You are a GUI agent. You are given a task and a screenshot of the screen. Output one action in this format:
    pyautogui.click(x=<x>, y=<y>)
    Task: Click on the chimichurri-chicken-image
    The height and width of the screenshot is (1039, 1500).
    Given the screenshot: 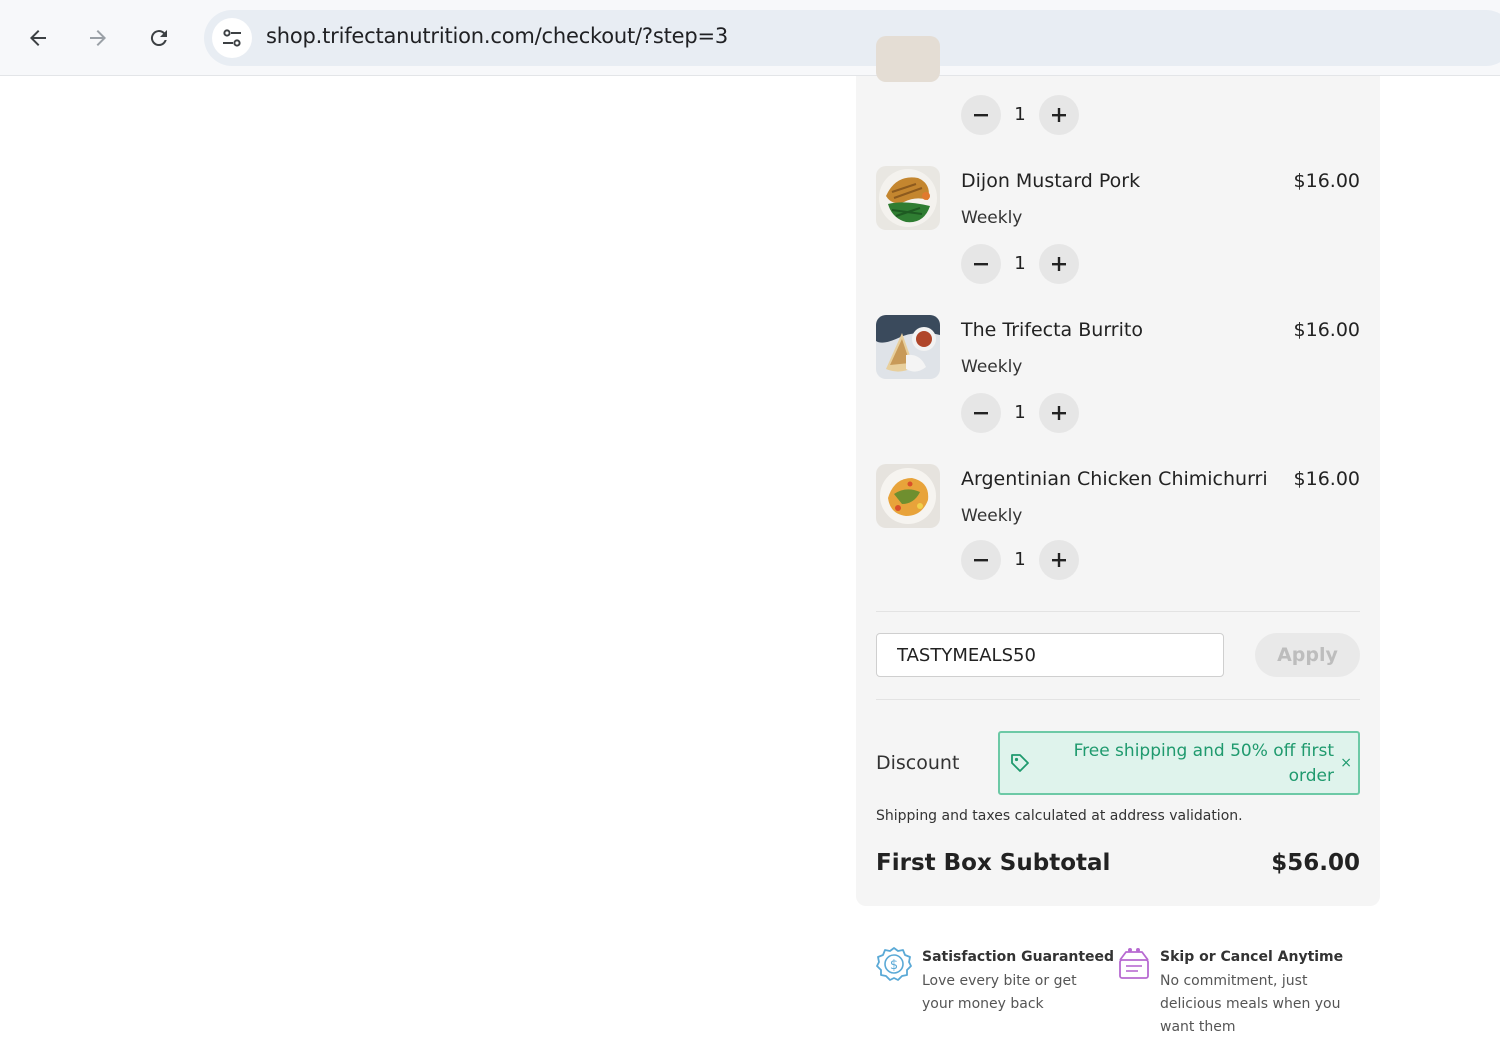 What is the action you would take?
    pyautogui.click(x=908, y=496)
    